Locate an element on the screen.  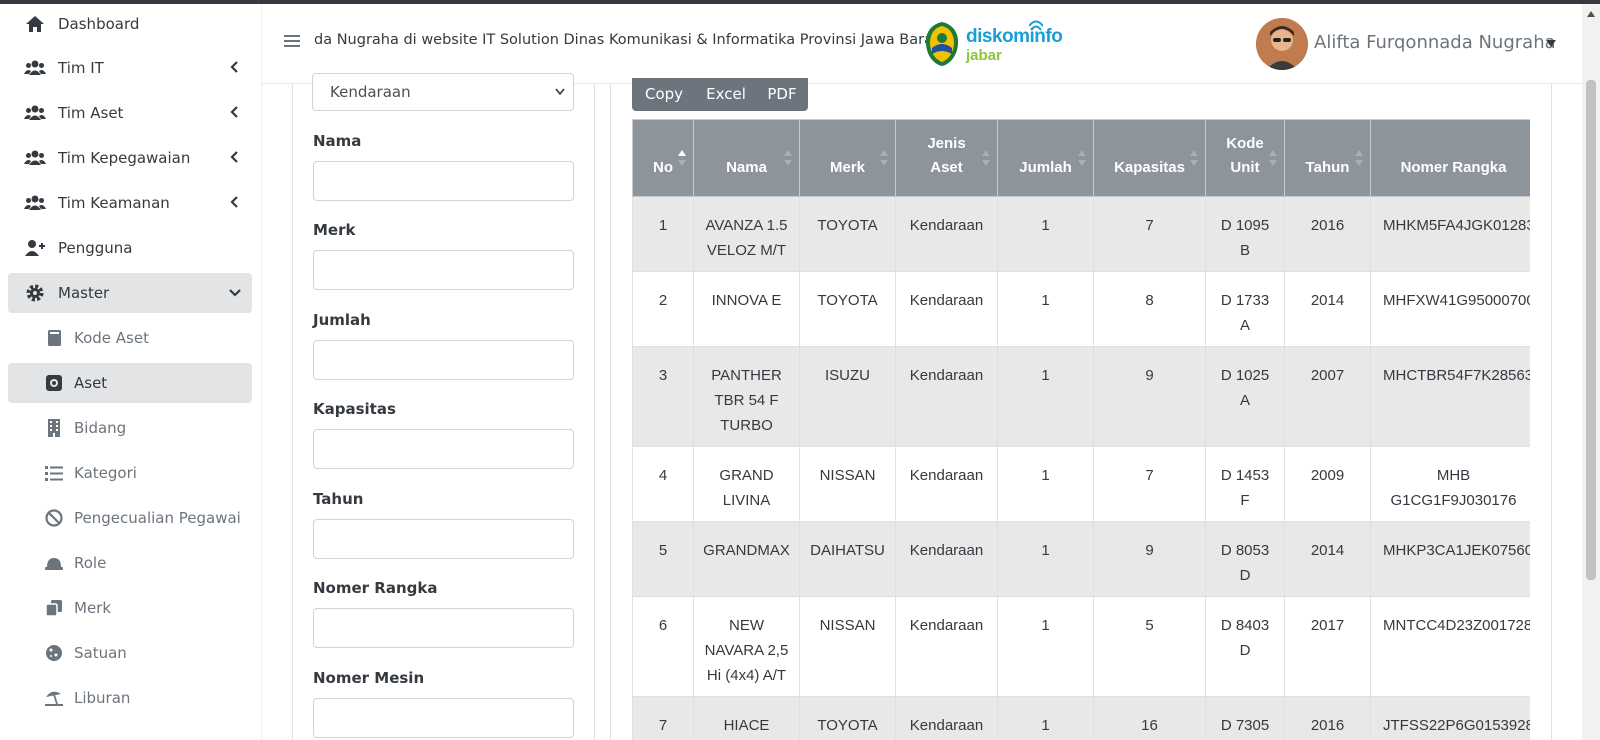
cell-kode-unit: D 7305 is located at coordinates (1245, 718).